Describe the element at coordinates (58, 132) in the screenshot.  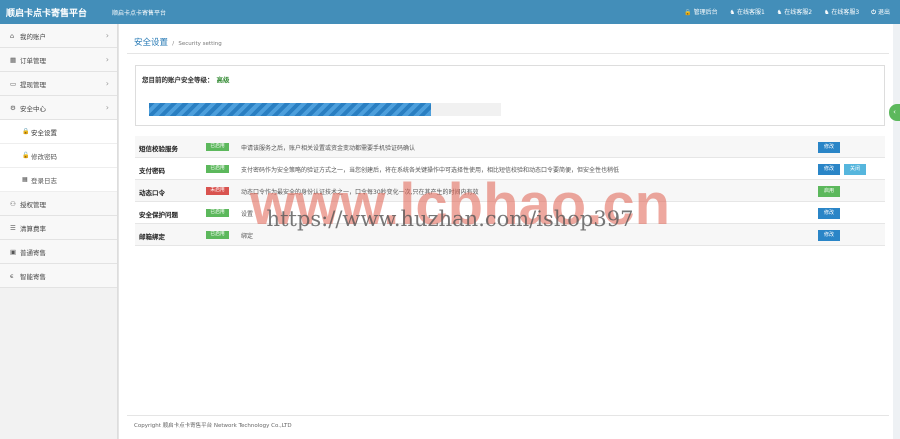
I see `sidebar-subitem-security-settings: 🔒 安全设置` at that location.